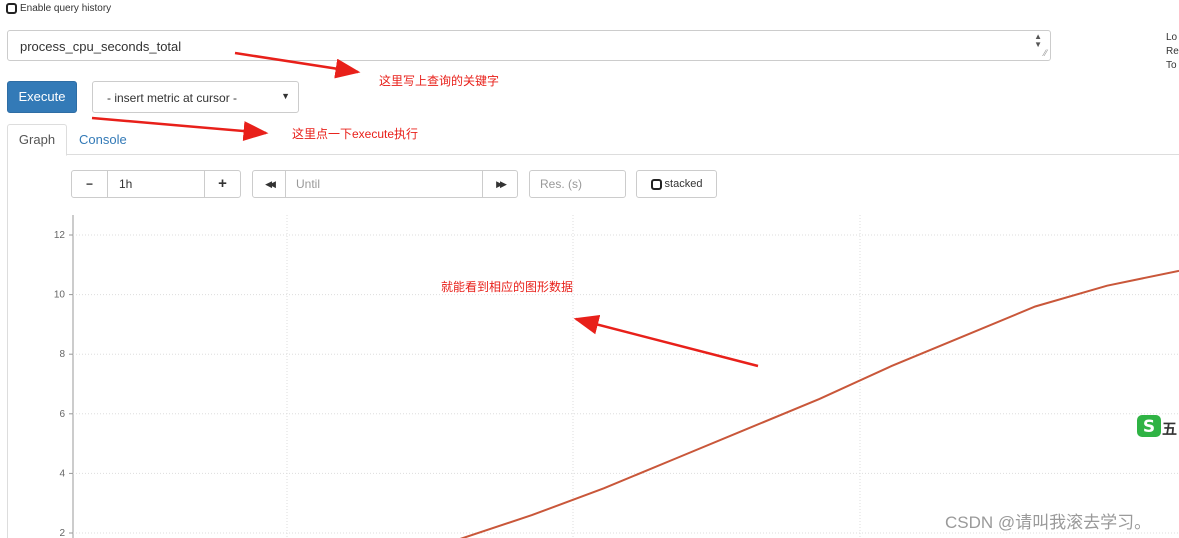  Describe the element at coordinates (180, 129) in the screenshot. I see `arrow-to-execute` at that location.